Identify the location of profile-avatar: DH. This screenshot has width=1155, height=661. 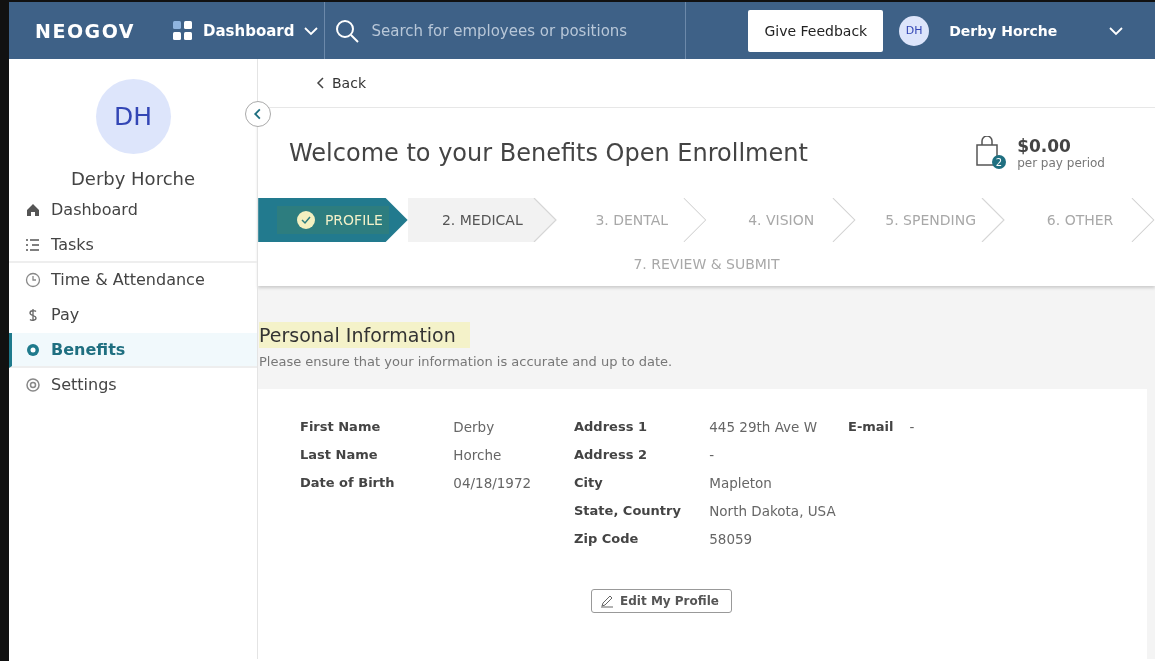
(133, 116).